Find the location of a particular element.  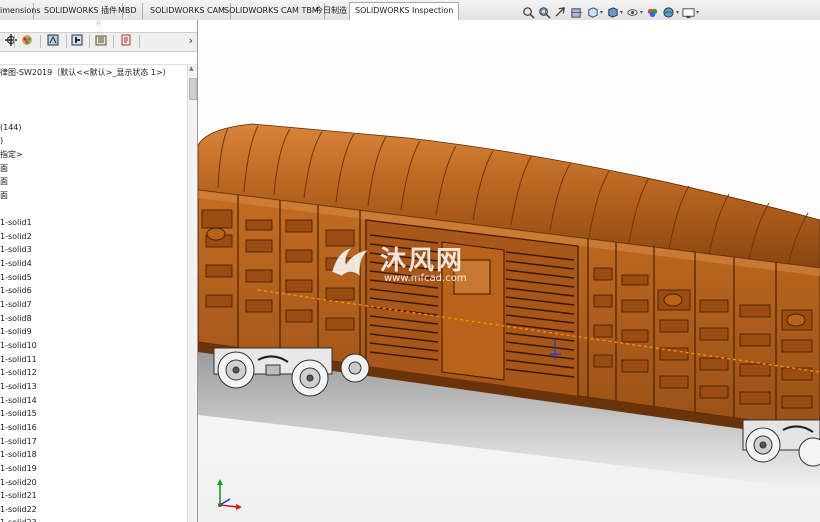

tree-item: 1-solid11 is located at coordinates (18, 359).